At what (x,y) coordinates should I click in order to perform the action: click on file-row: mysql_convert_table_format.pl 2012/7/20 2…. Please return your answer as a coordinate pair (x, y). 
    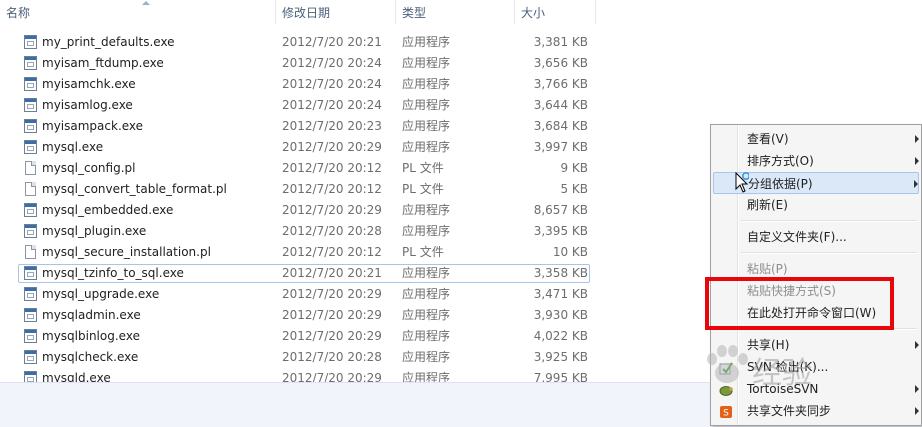
    Looking at the image, I should click on (350, 189).